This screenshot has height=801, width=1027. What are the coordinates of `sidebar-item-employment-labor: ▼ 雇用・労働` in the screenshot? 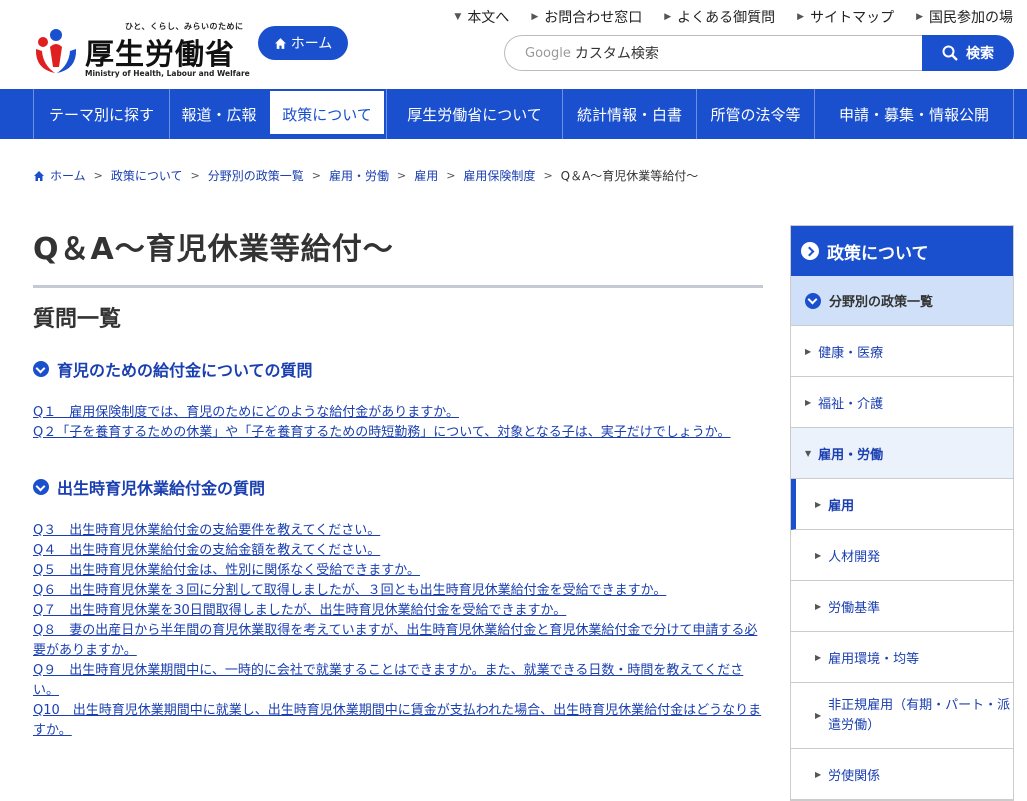 It's located at (902, 453).